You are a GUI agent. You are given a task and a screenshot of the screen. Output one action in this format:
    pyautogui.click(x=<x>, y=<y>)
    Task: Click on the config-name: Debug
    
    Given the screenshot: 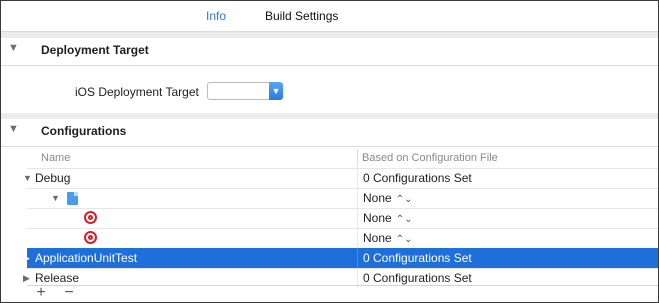 What is the action you would take?
    pyautogui.click(x=53, y=178)
    